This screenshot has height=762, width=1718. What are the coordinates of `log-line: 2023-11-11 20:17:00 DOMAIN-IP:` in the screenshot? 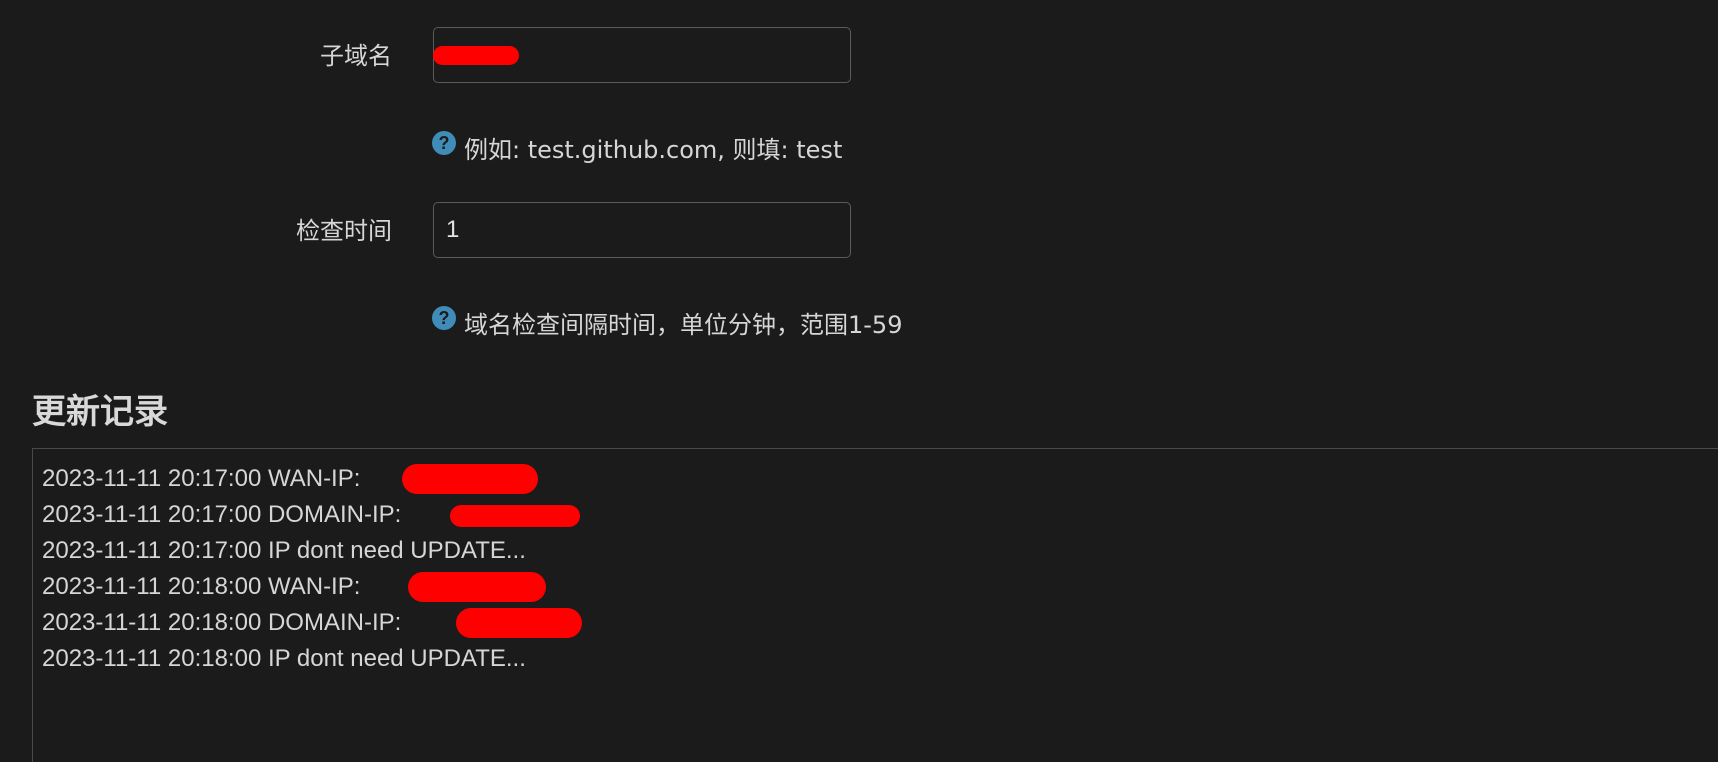 It's located at (877, 515).